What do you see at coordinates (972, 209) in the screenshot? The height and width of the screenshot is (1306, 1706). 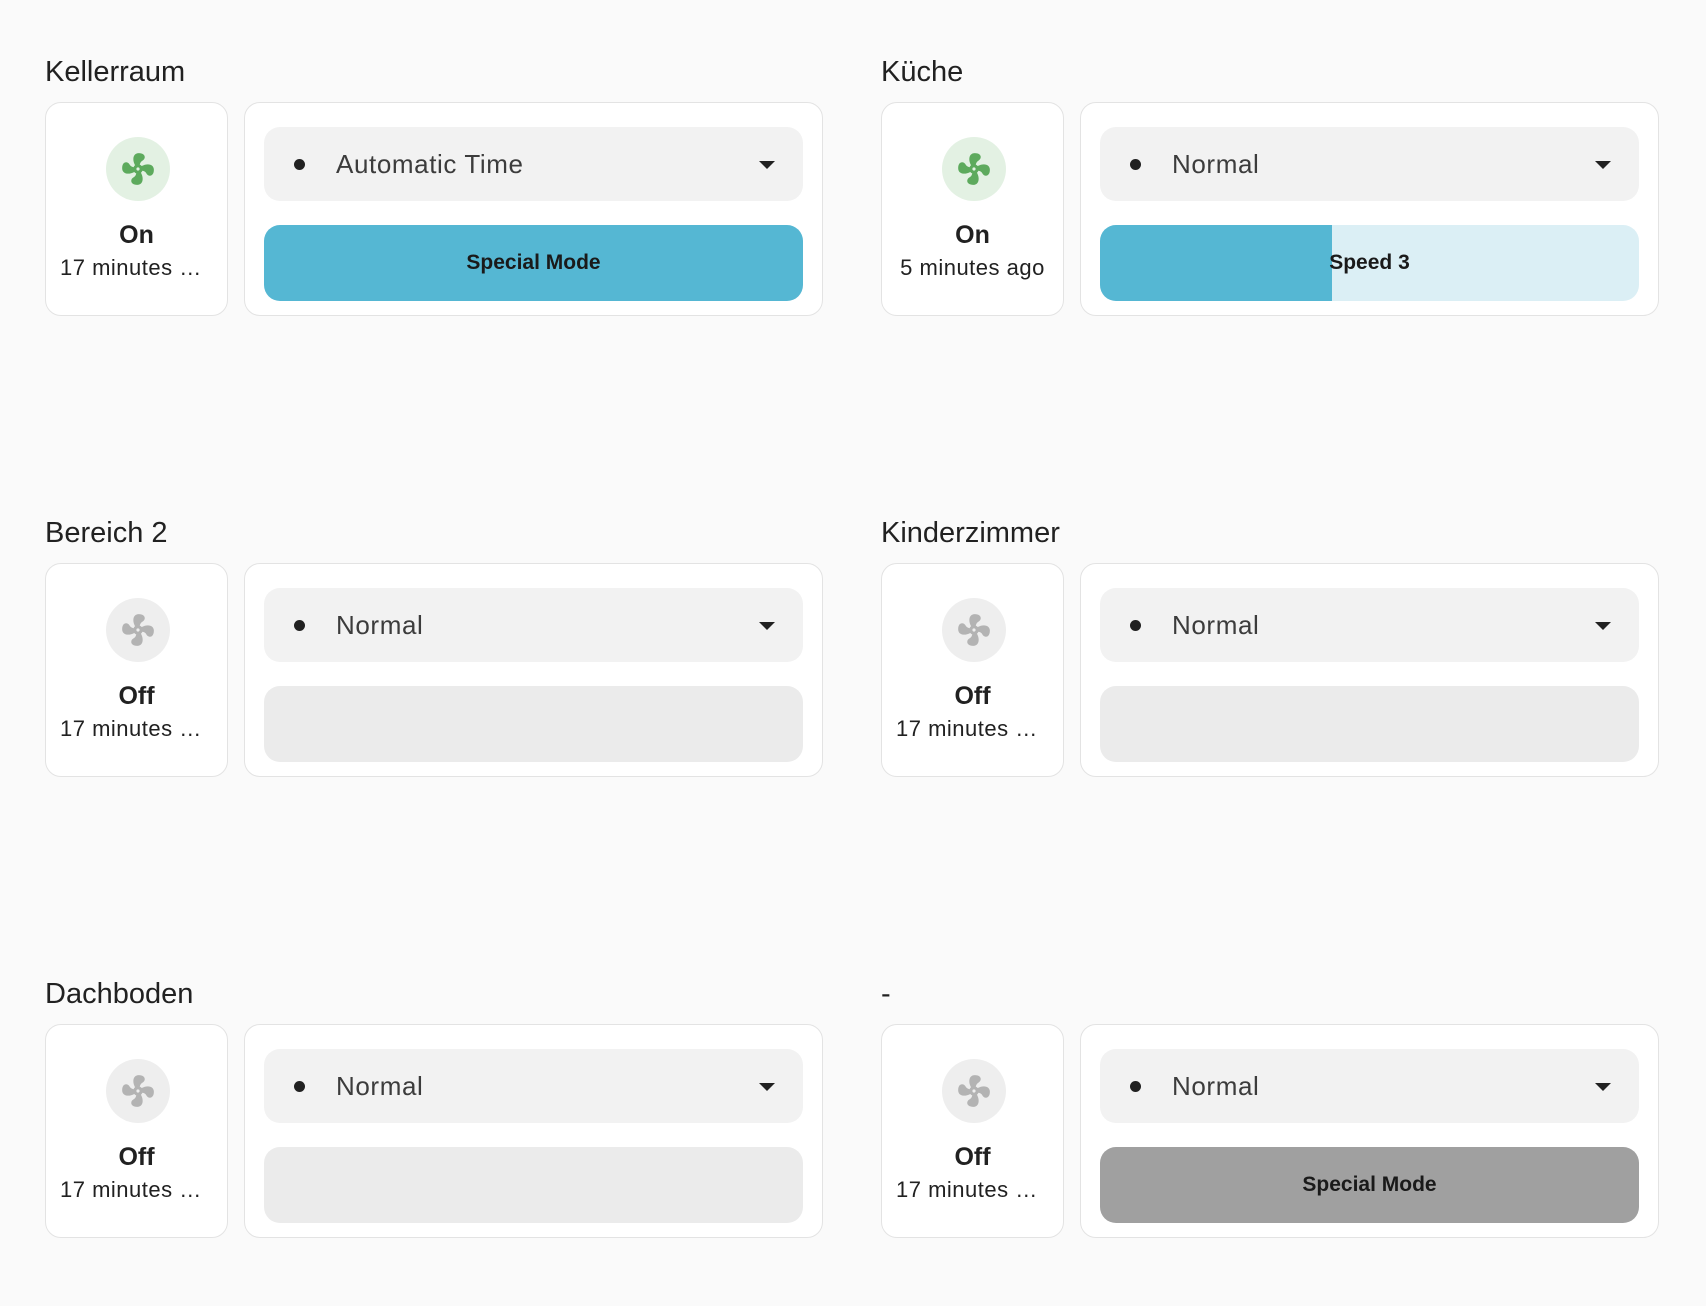 I see `fan-tile: On 5 minutes ago` at bounding box center [972, 209].